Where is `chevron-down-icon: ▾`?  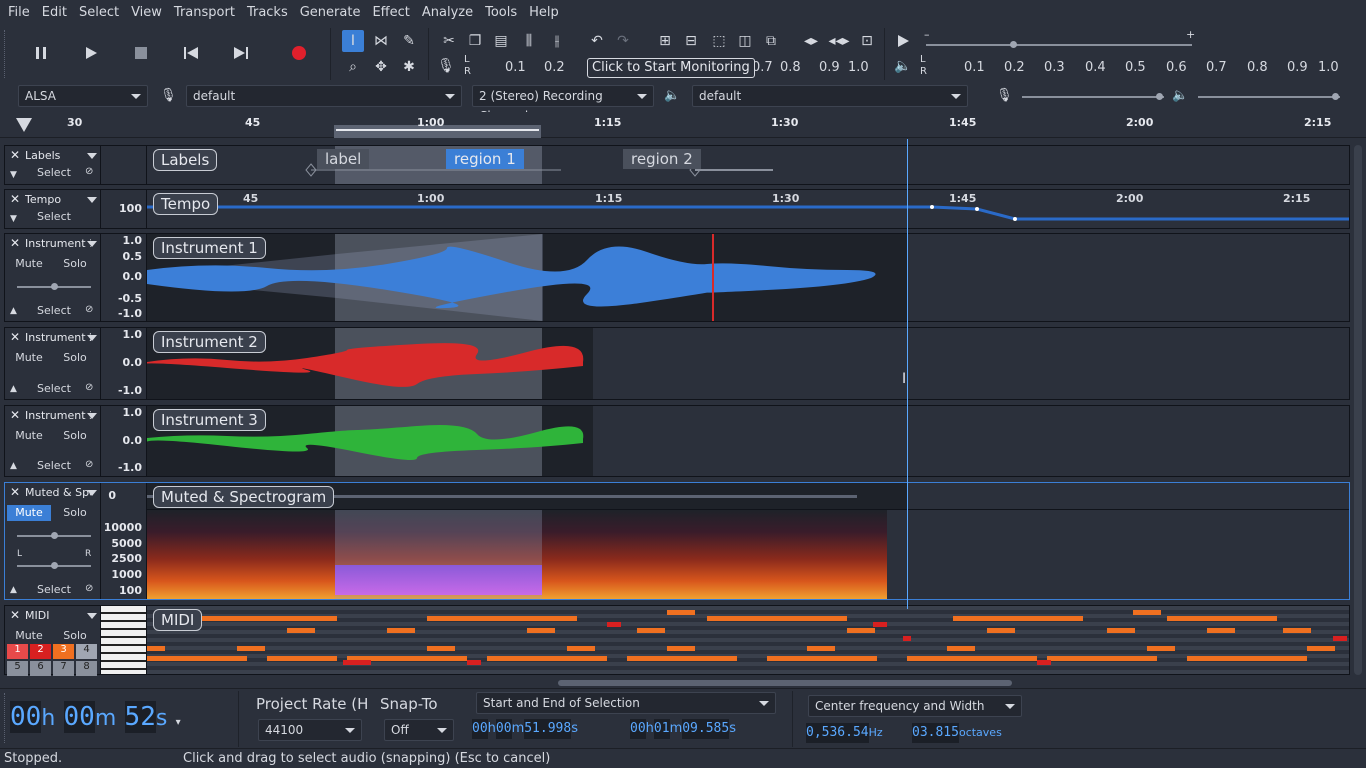
chevron-down-icon: ▾ is located at coordinates (178, 722).